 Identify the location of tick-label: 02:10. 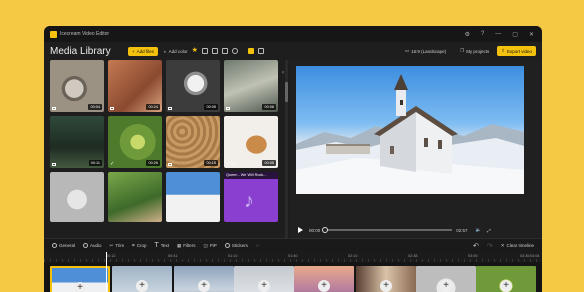
(353, 256).